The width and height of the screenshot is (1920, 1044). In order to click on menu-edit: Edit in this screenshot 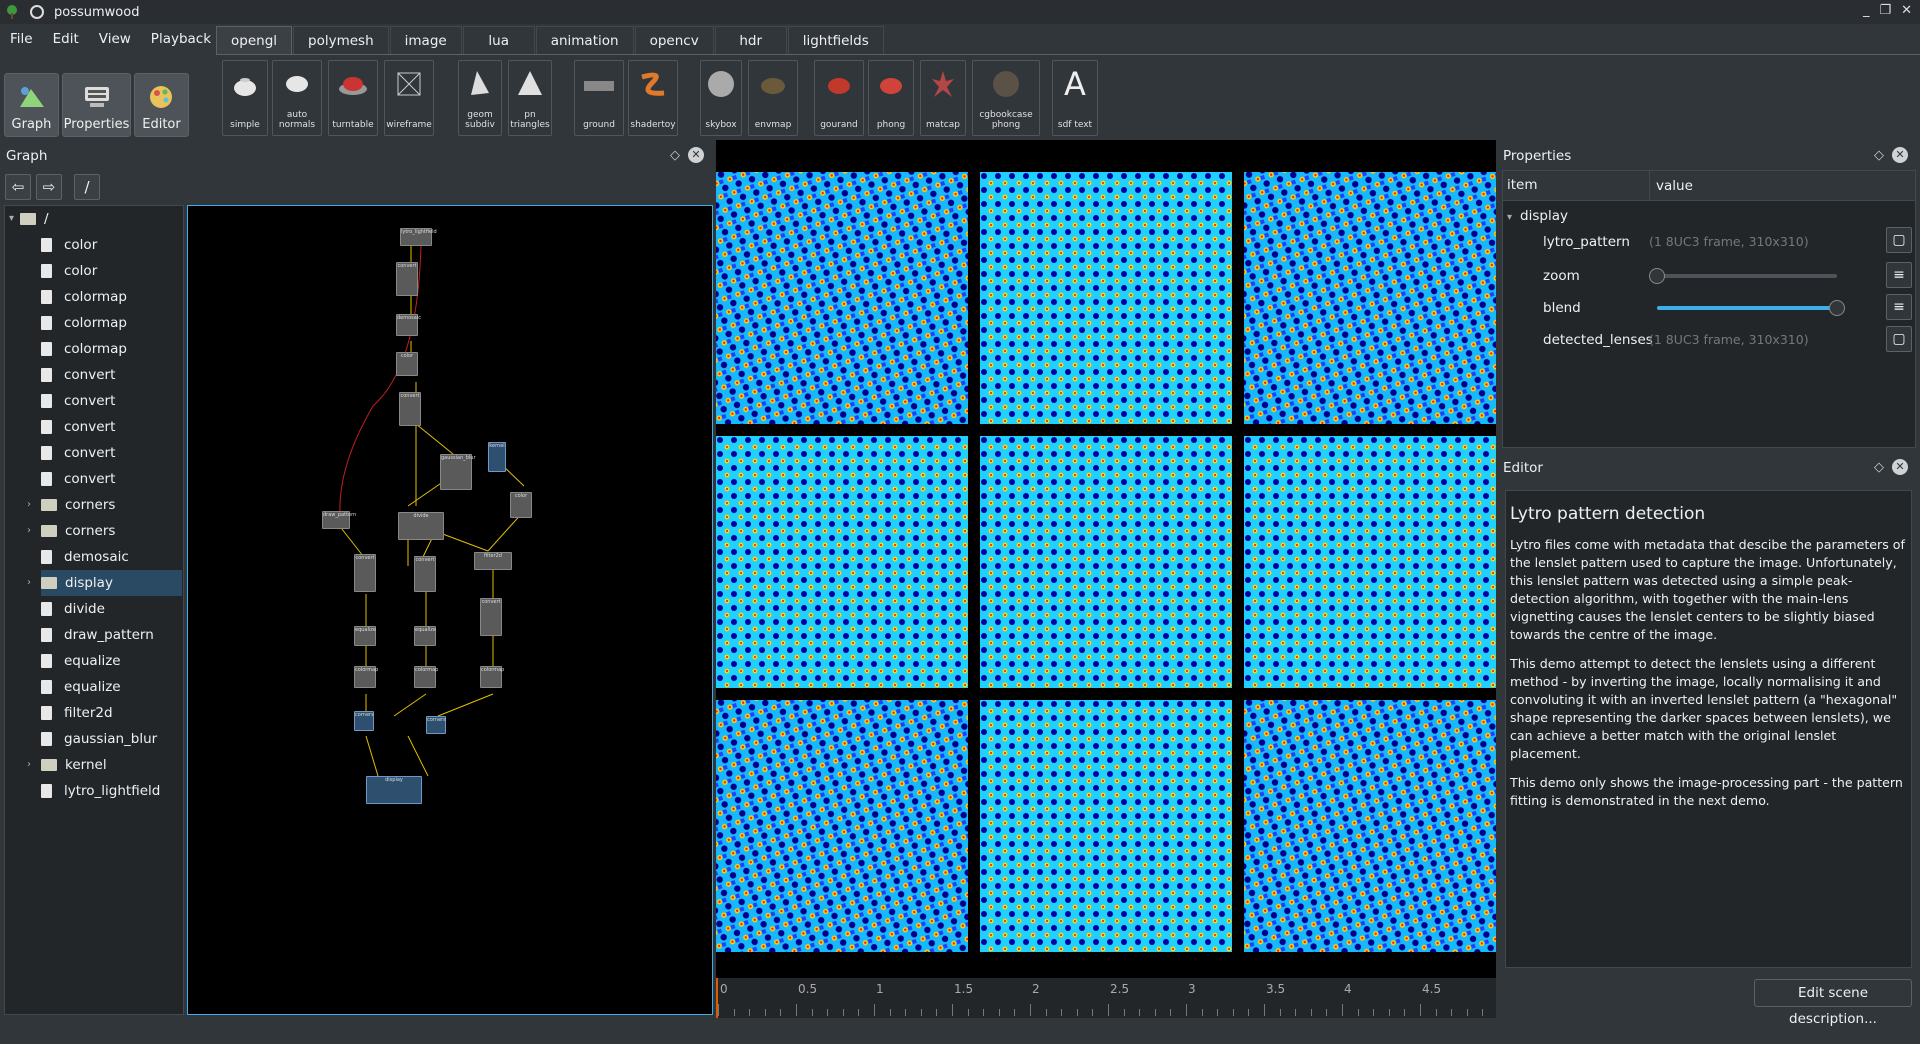, I will do `click(66, 39)`.